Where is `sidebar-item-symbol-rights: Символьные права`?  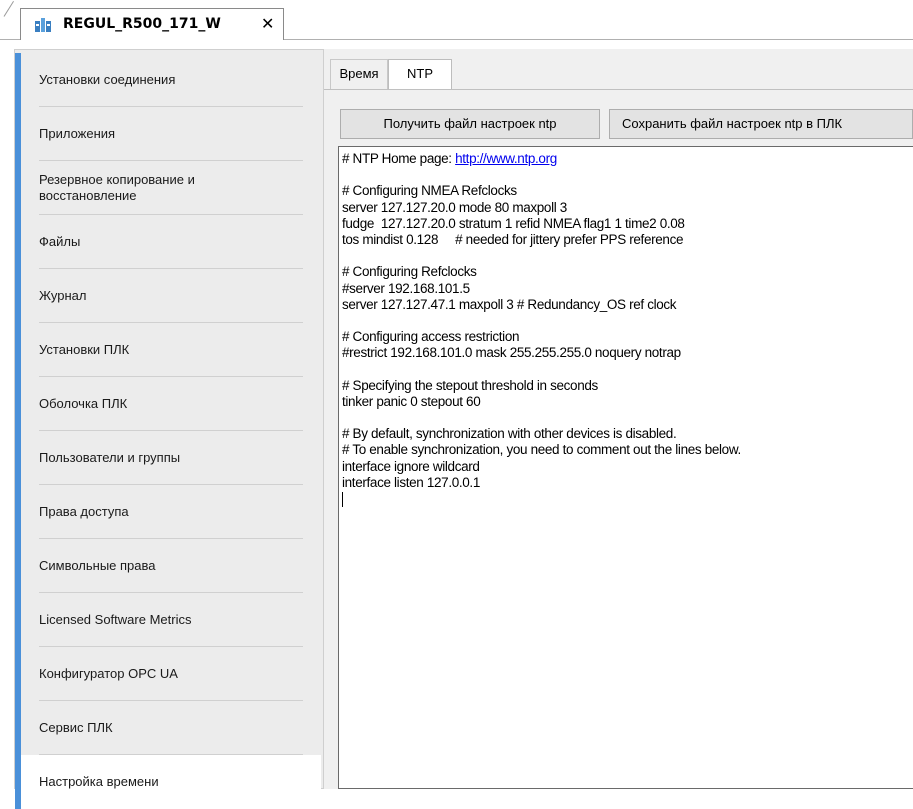
sidebar-item-symbol-rights: Символьные права is located at coordinates (168, 566).